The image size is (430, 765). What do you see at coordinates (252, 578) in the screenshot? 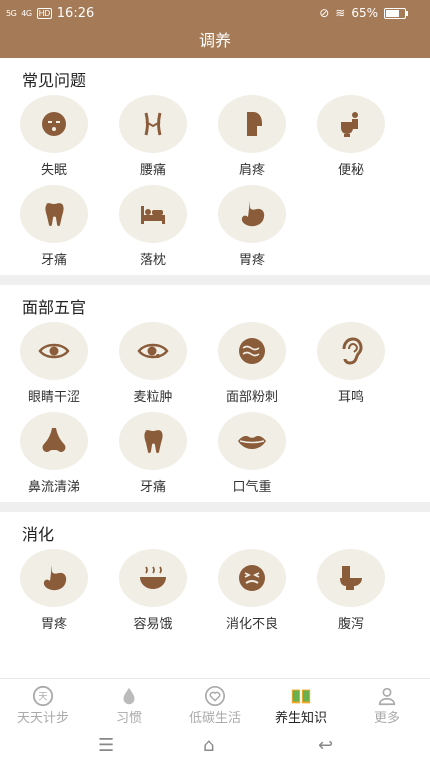
I see `uncomfortable-face-icon` at bounding box center [252, 578].